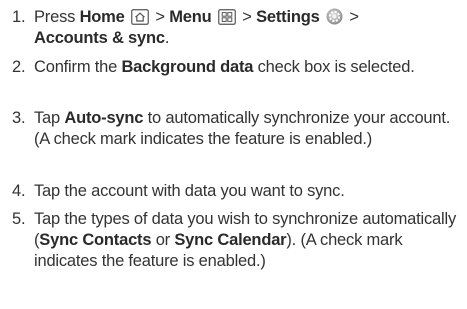 The image size is (467, 309). What do you see at coordinates (227, 17) in the screenshot?
I see `menu-key-icon` at bounding box center [227, 17].